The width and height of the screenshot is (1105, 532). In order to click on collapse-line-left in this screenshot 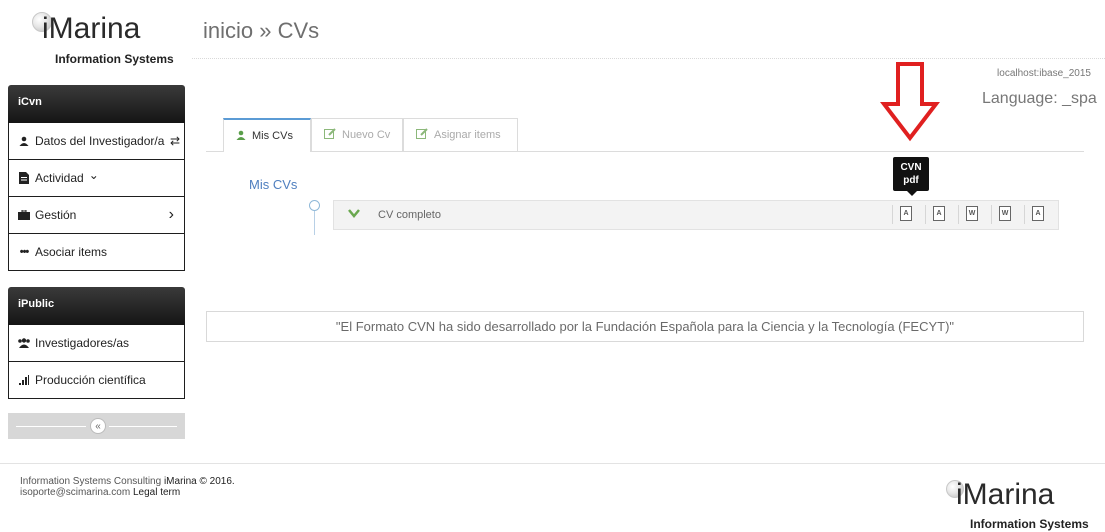, I will do `click(51, 426)`.